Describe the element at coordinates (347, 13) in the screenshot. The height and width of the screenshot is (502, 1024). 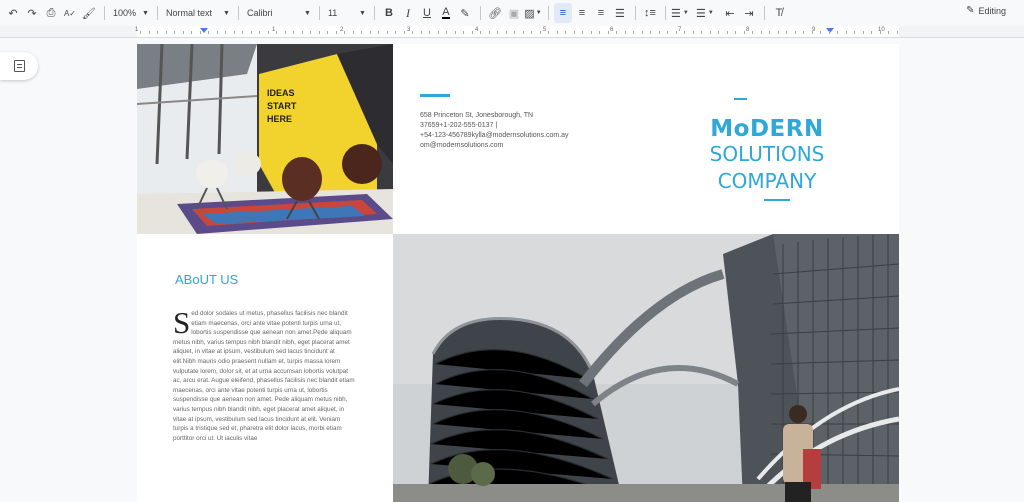
I see `font-size-select: 11 ▼` at that location.